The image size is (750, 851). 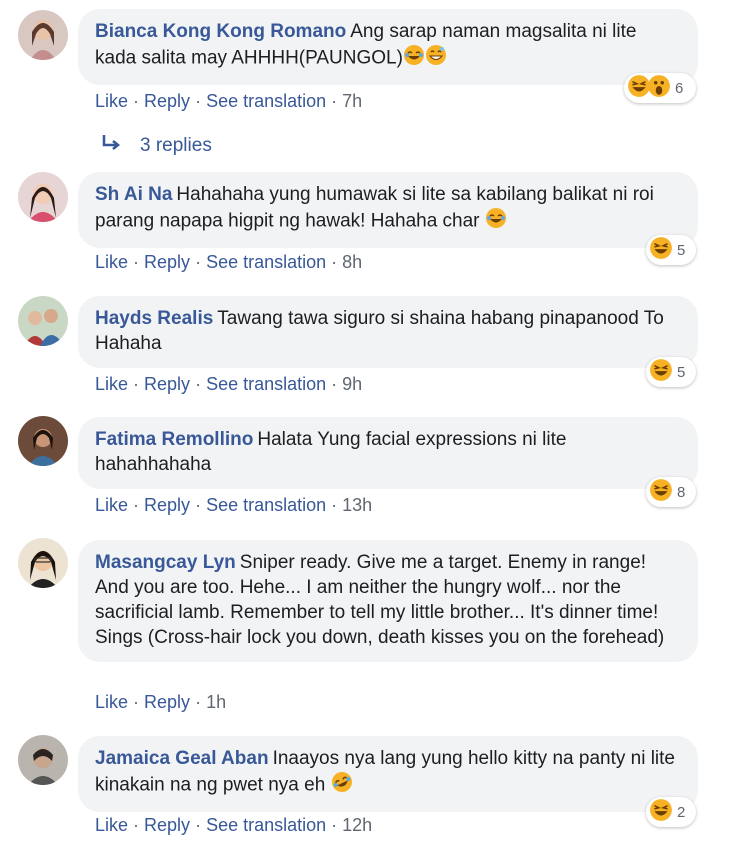 I want to click on comment-time: 8h, so click(x=352, y=262).